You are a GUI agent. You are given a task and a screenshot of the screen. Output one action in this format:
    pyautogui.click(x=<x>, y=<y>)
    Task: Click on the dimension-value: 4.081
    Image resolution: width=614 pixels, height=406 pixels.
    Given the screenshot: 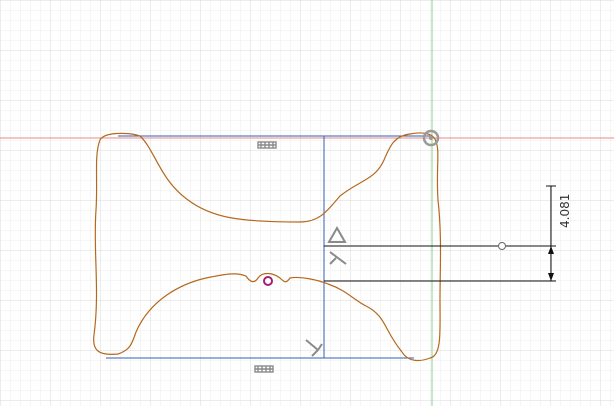 What is the action you would take?
    pyautogui.click(x=565, y=211)
    